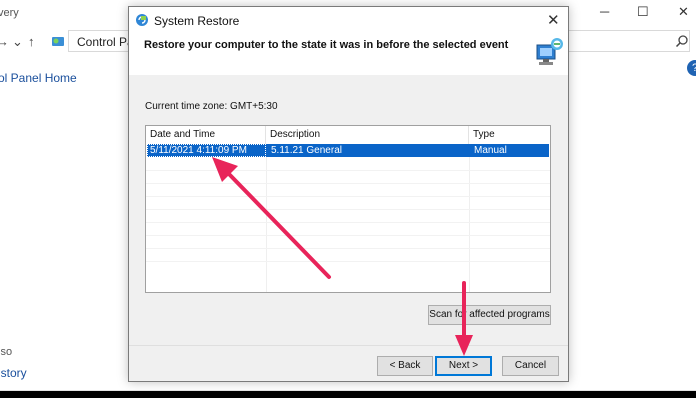  Describe the element at coordinates (142, 20) in the screenshot. I see `system-restore-icon` at that location.